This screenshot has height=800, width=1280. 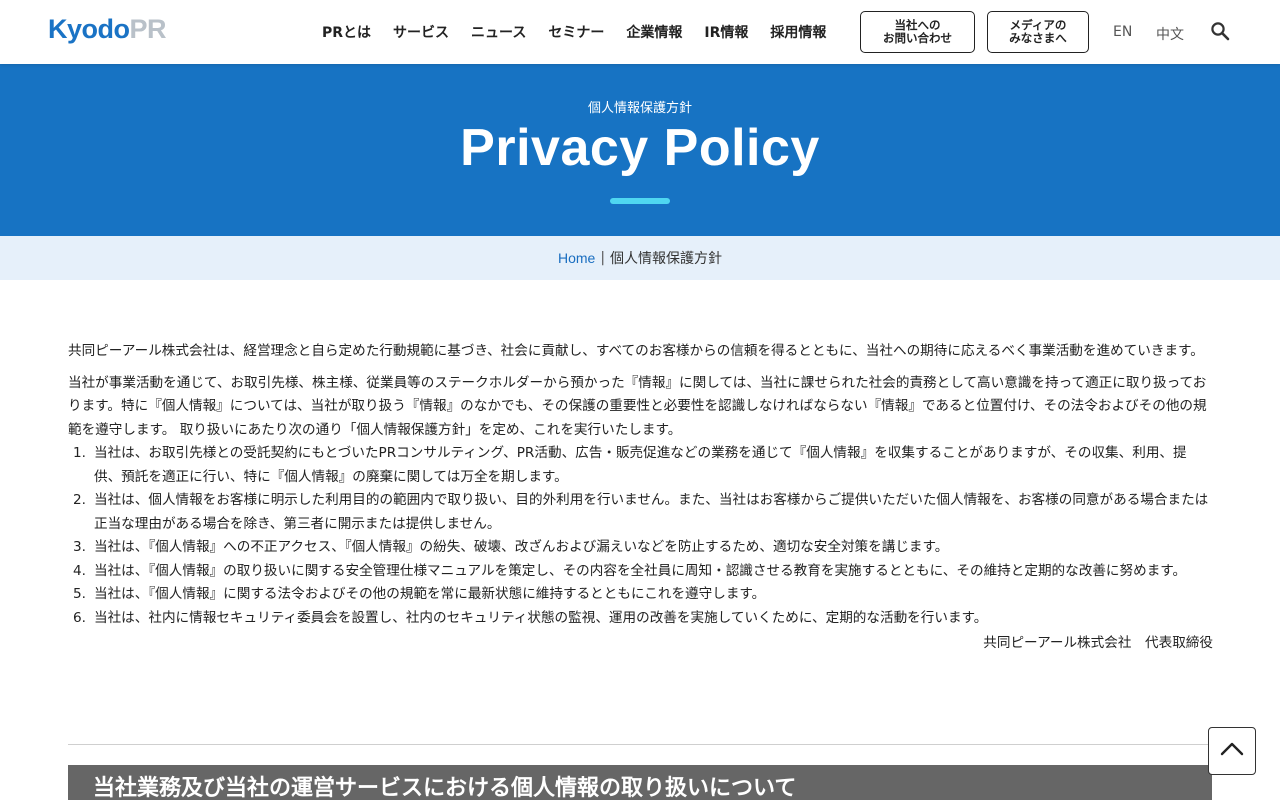 I want to click on search-icon, so click(x=1220, y=31).